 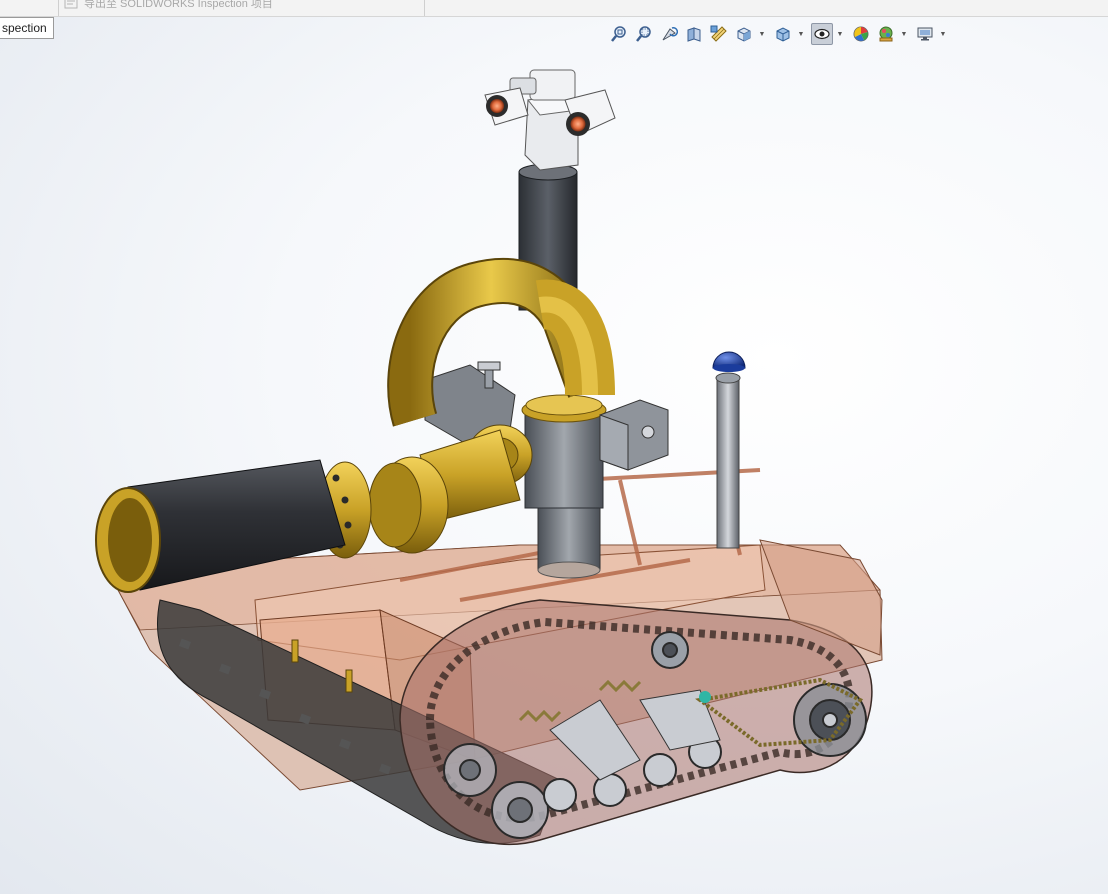 I want to click on export-inspection-label: 导出至 SOLIDWORKS Inspection 项目, so click(x=178, y=5).